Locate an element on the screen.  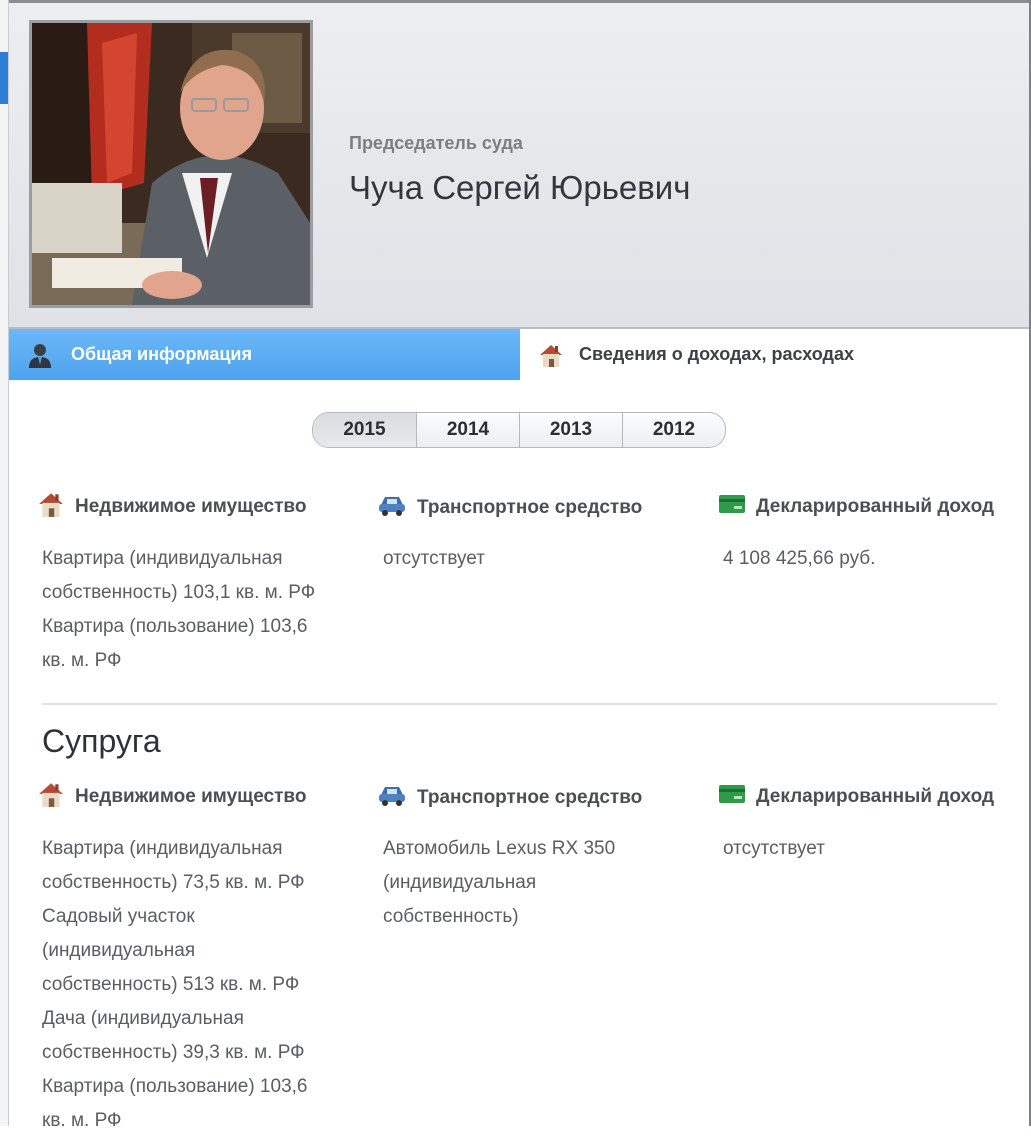
spouse-income-heading: Декларированный доход is located at coordinates (870, 797).